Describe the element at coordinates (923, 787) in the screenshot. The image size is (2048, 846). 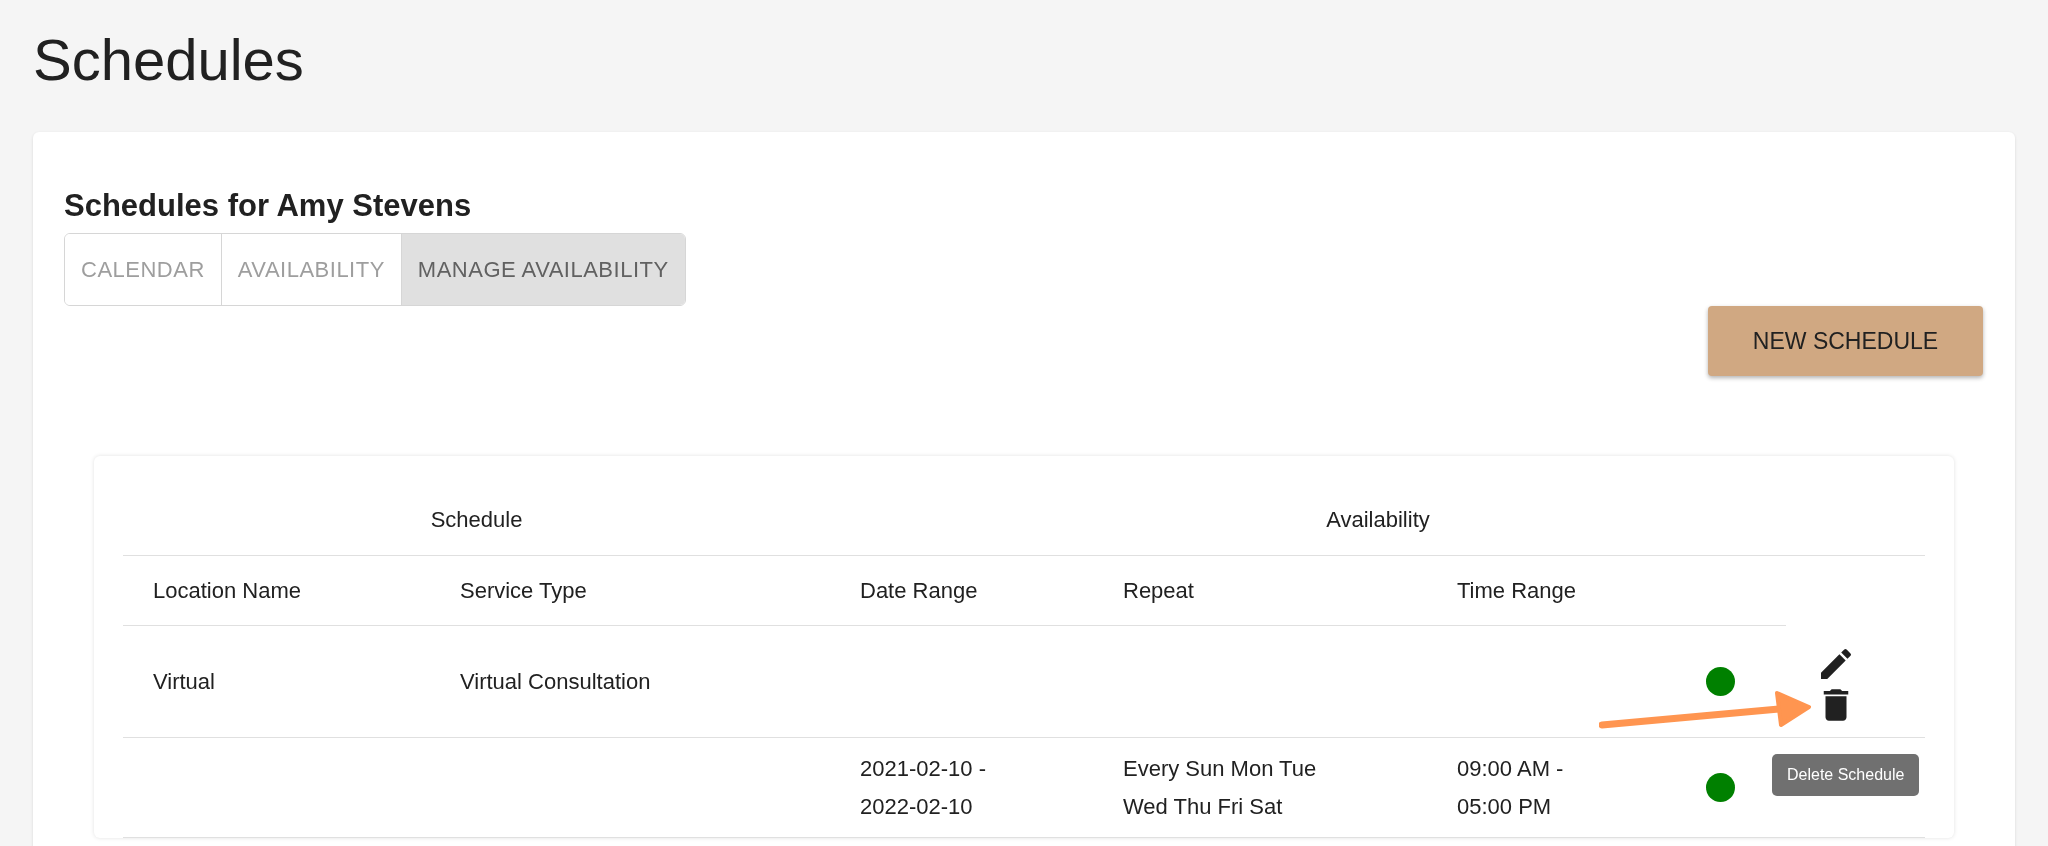
I see `table-cell-text: 2021-02-10 - 2022-02-10` at that location.